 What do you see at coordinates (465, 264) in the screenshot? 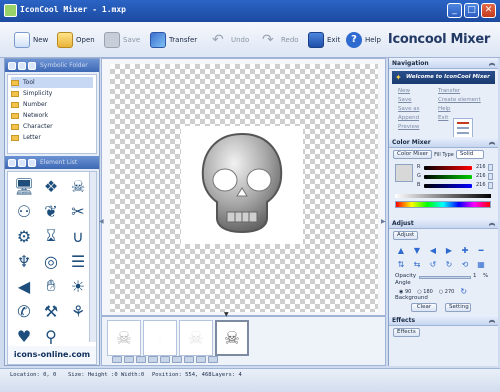
I see `reset-icon: ⟲` at bounding box center [465, 264].